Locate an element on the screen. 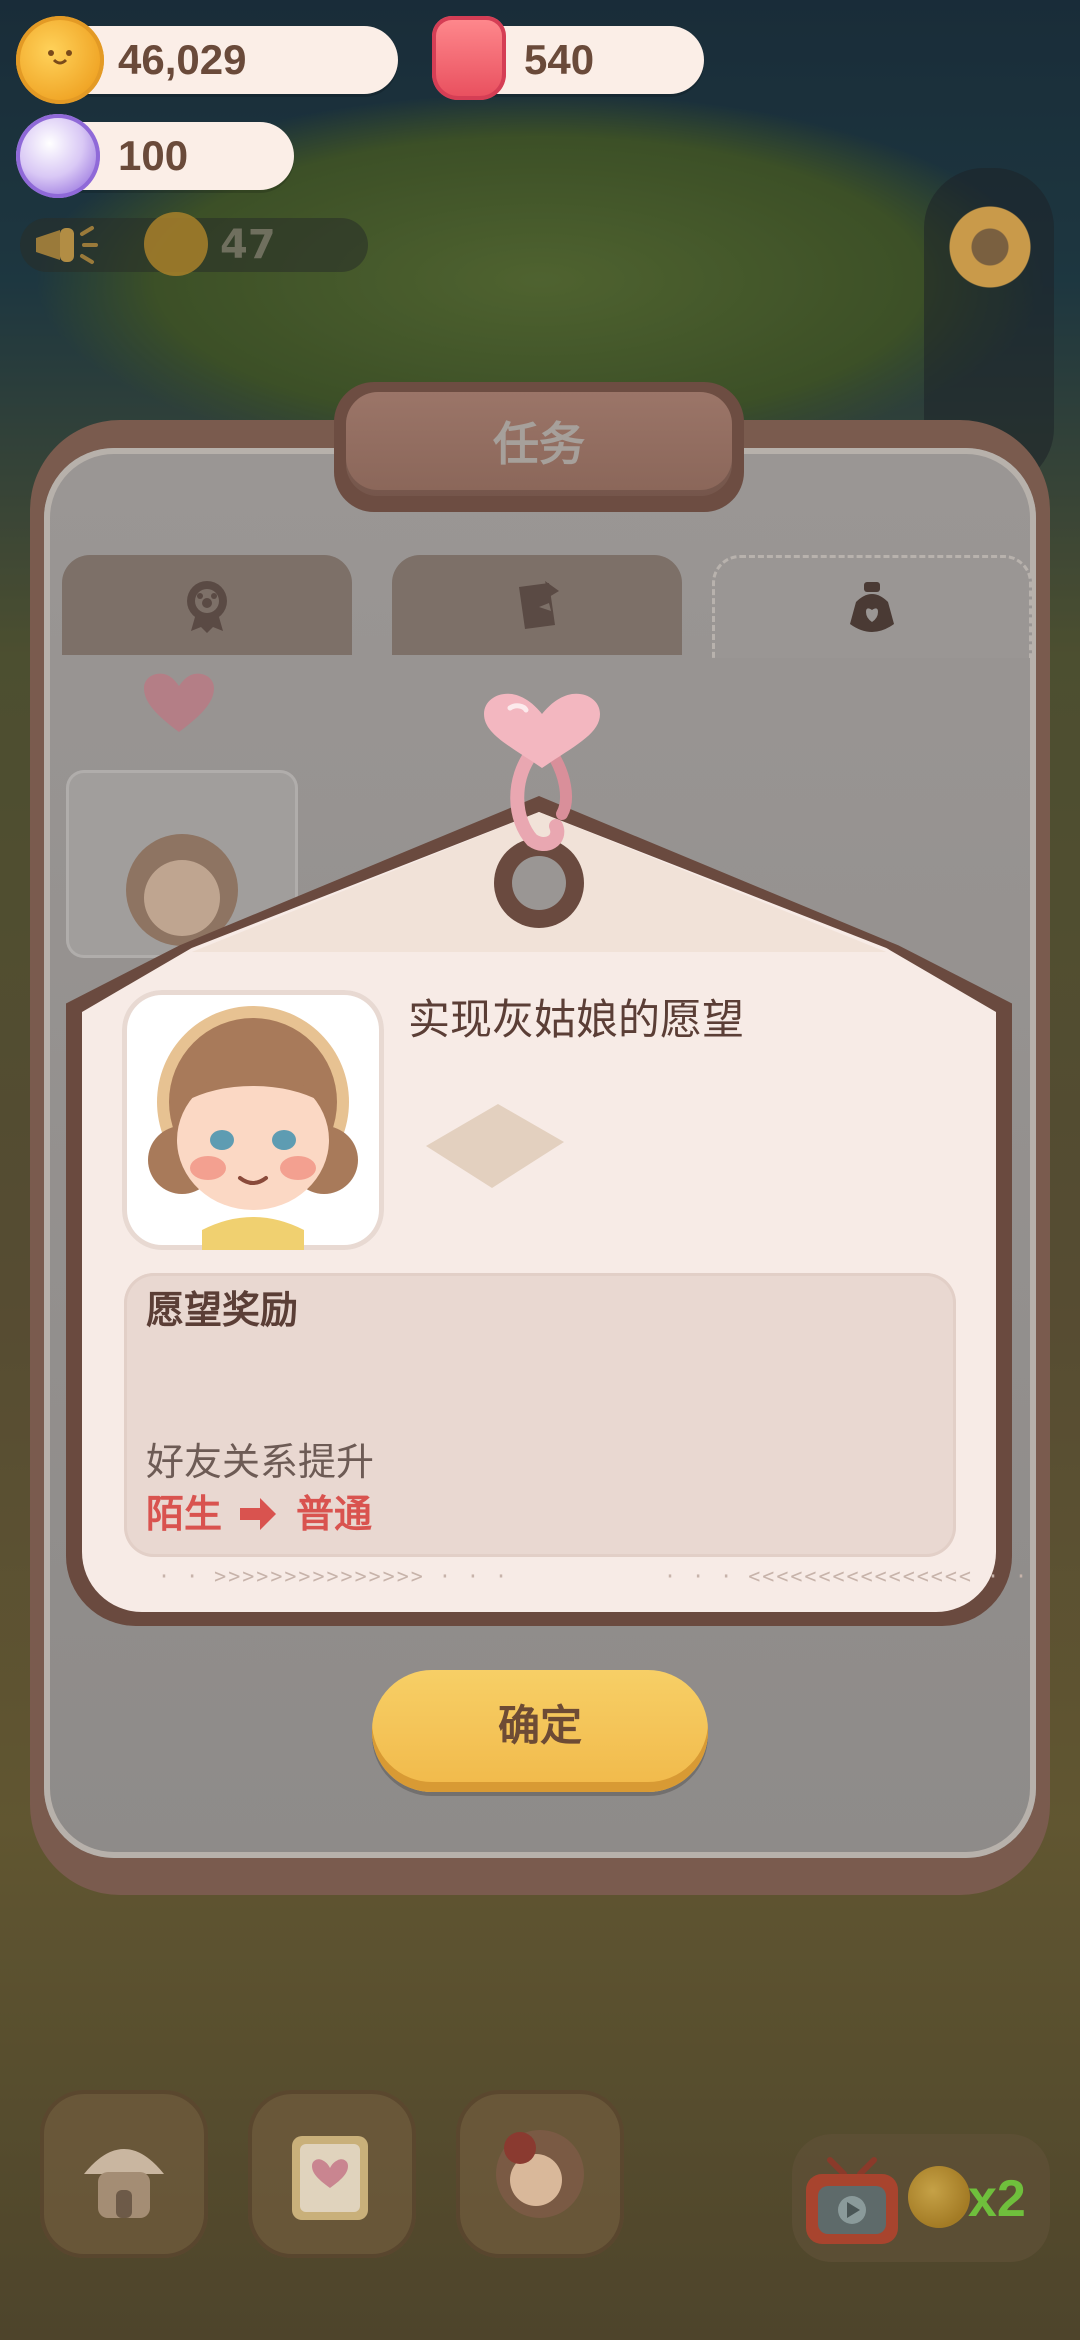 The image size is (1080, 2340). clipboard-icon is located at coordinates (539, 605).